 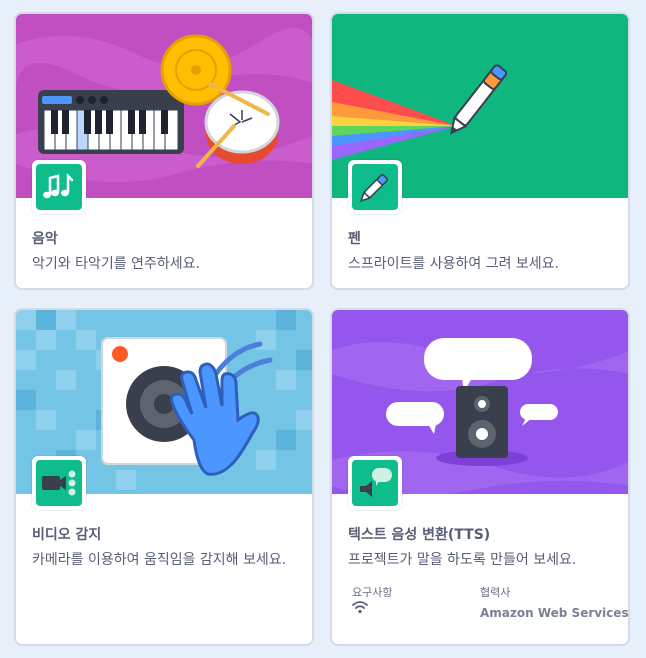 I want to click on video-camera-icon, so click(x=59, y=483).